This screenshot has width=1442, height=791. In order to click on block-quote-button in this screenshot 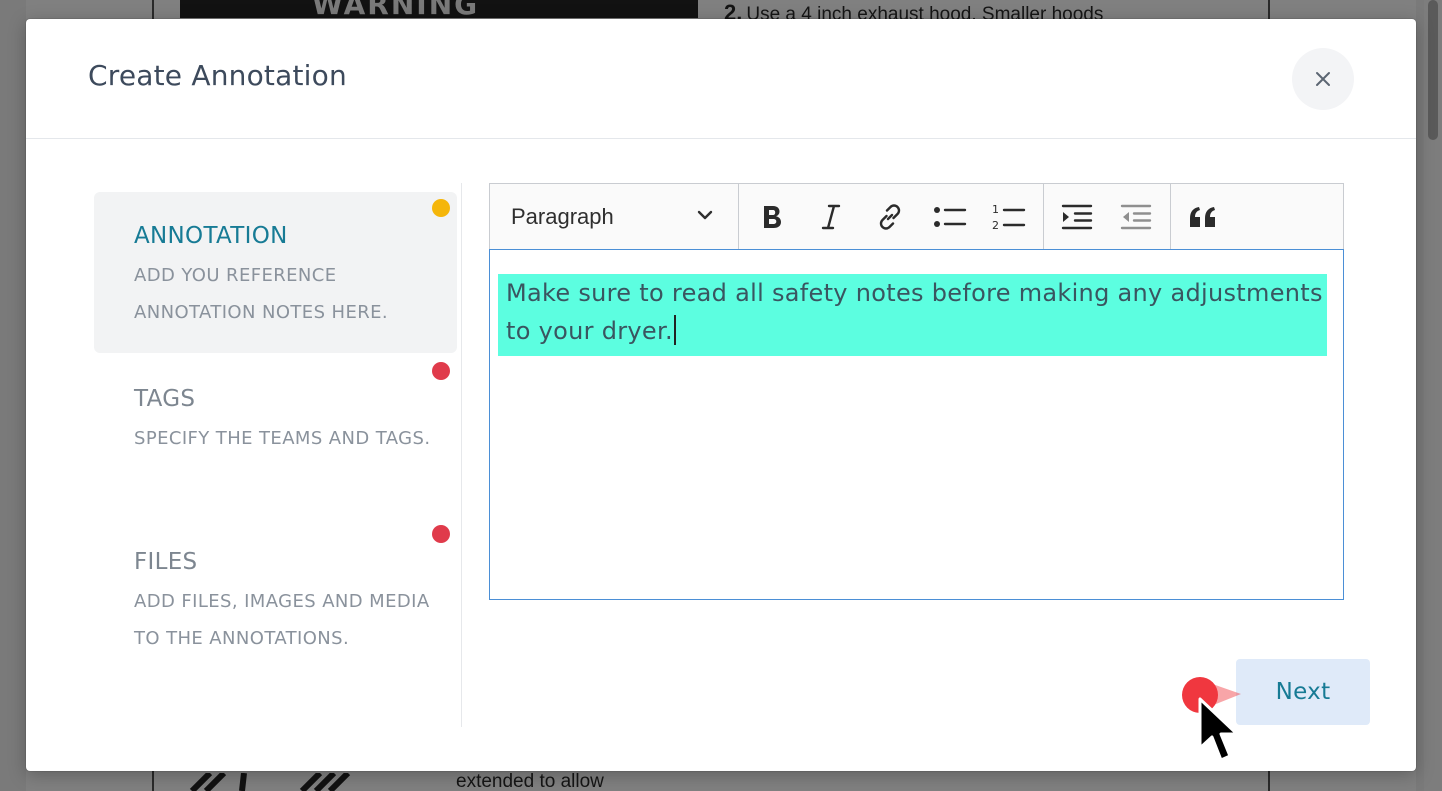, I will do `click(1203, 217)`.